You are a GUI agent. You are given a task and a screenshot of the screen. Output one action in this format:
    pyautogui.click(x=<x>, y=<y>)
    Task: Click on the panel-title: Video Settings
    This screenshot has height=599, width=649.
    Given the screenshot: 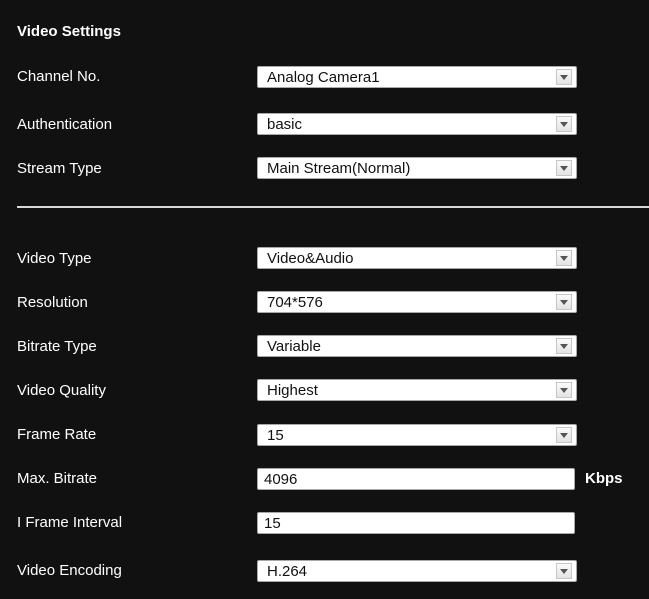 What is the action you would take?
    pyautogui.click(x=69, y=31)
    